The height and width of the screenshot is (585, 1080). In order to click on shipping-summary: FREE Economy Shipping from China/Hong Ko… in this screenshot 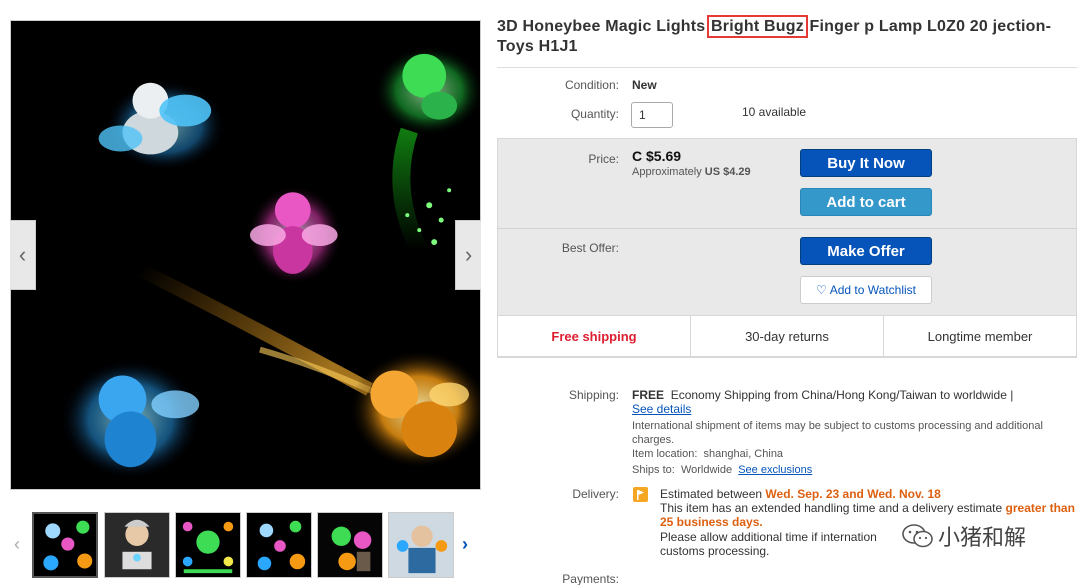, I will do `click(822, 395)`.